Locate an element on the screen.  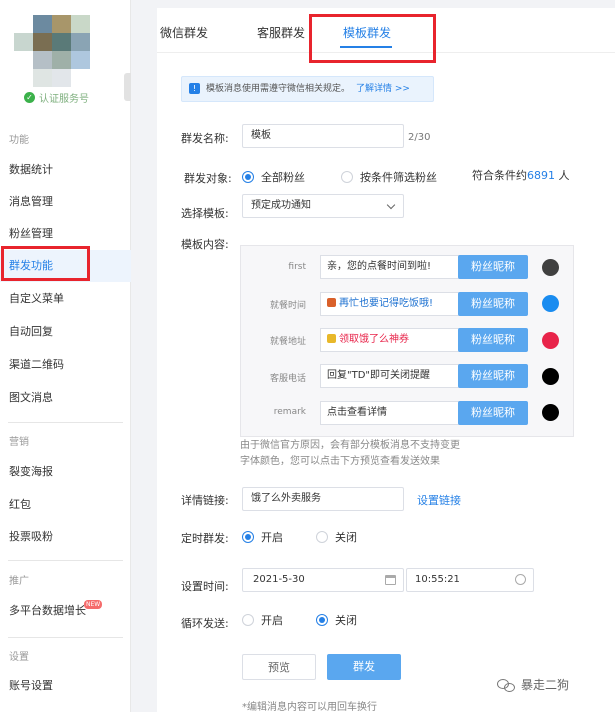
template-select: 预定成功通知 is located at coordinates (323, 206).